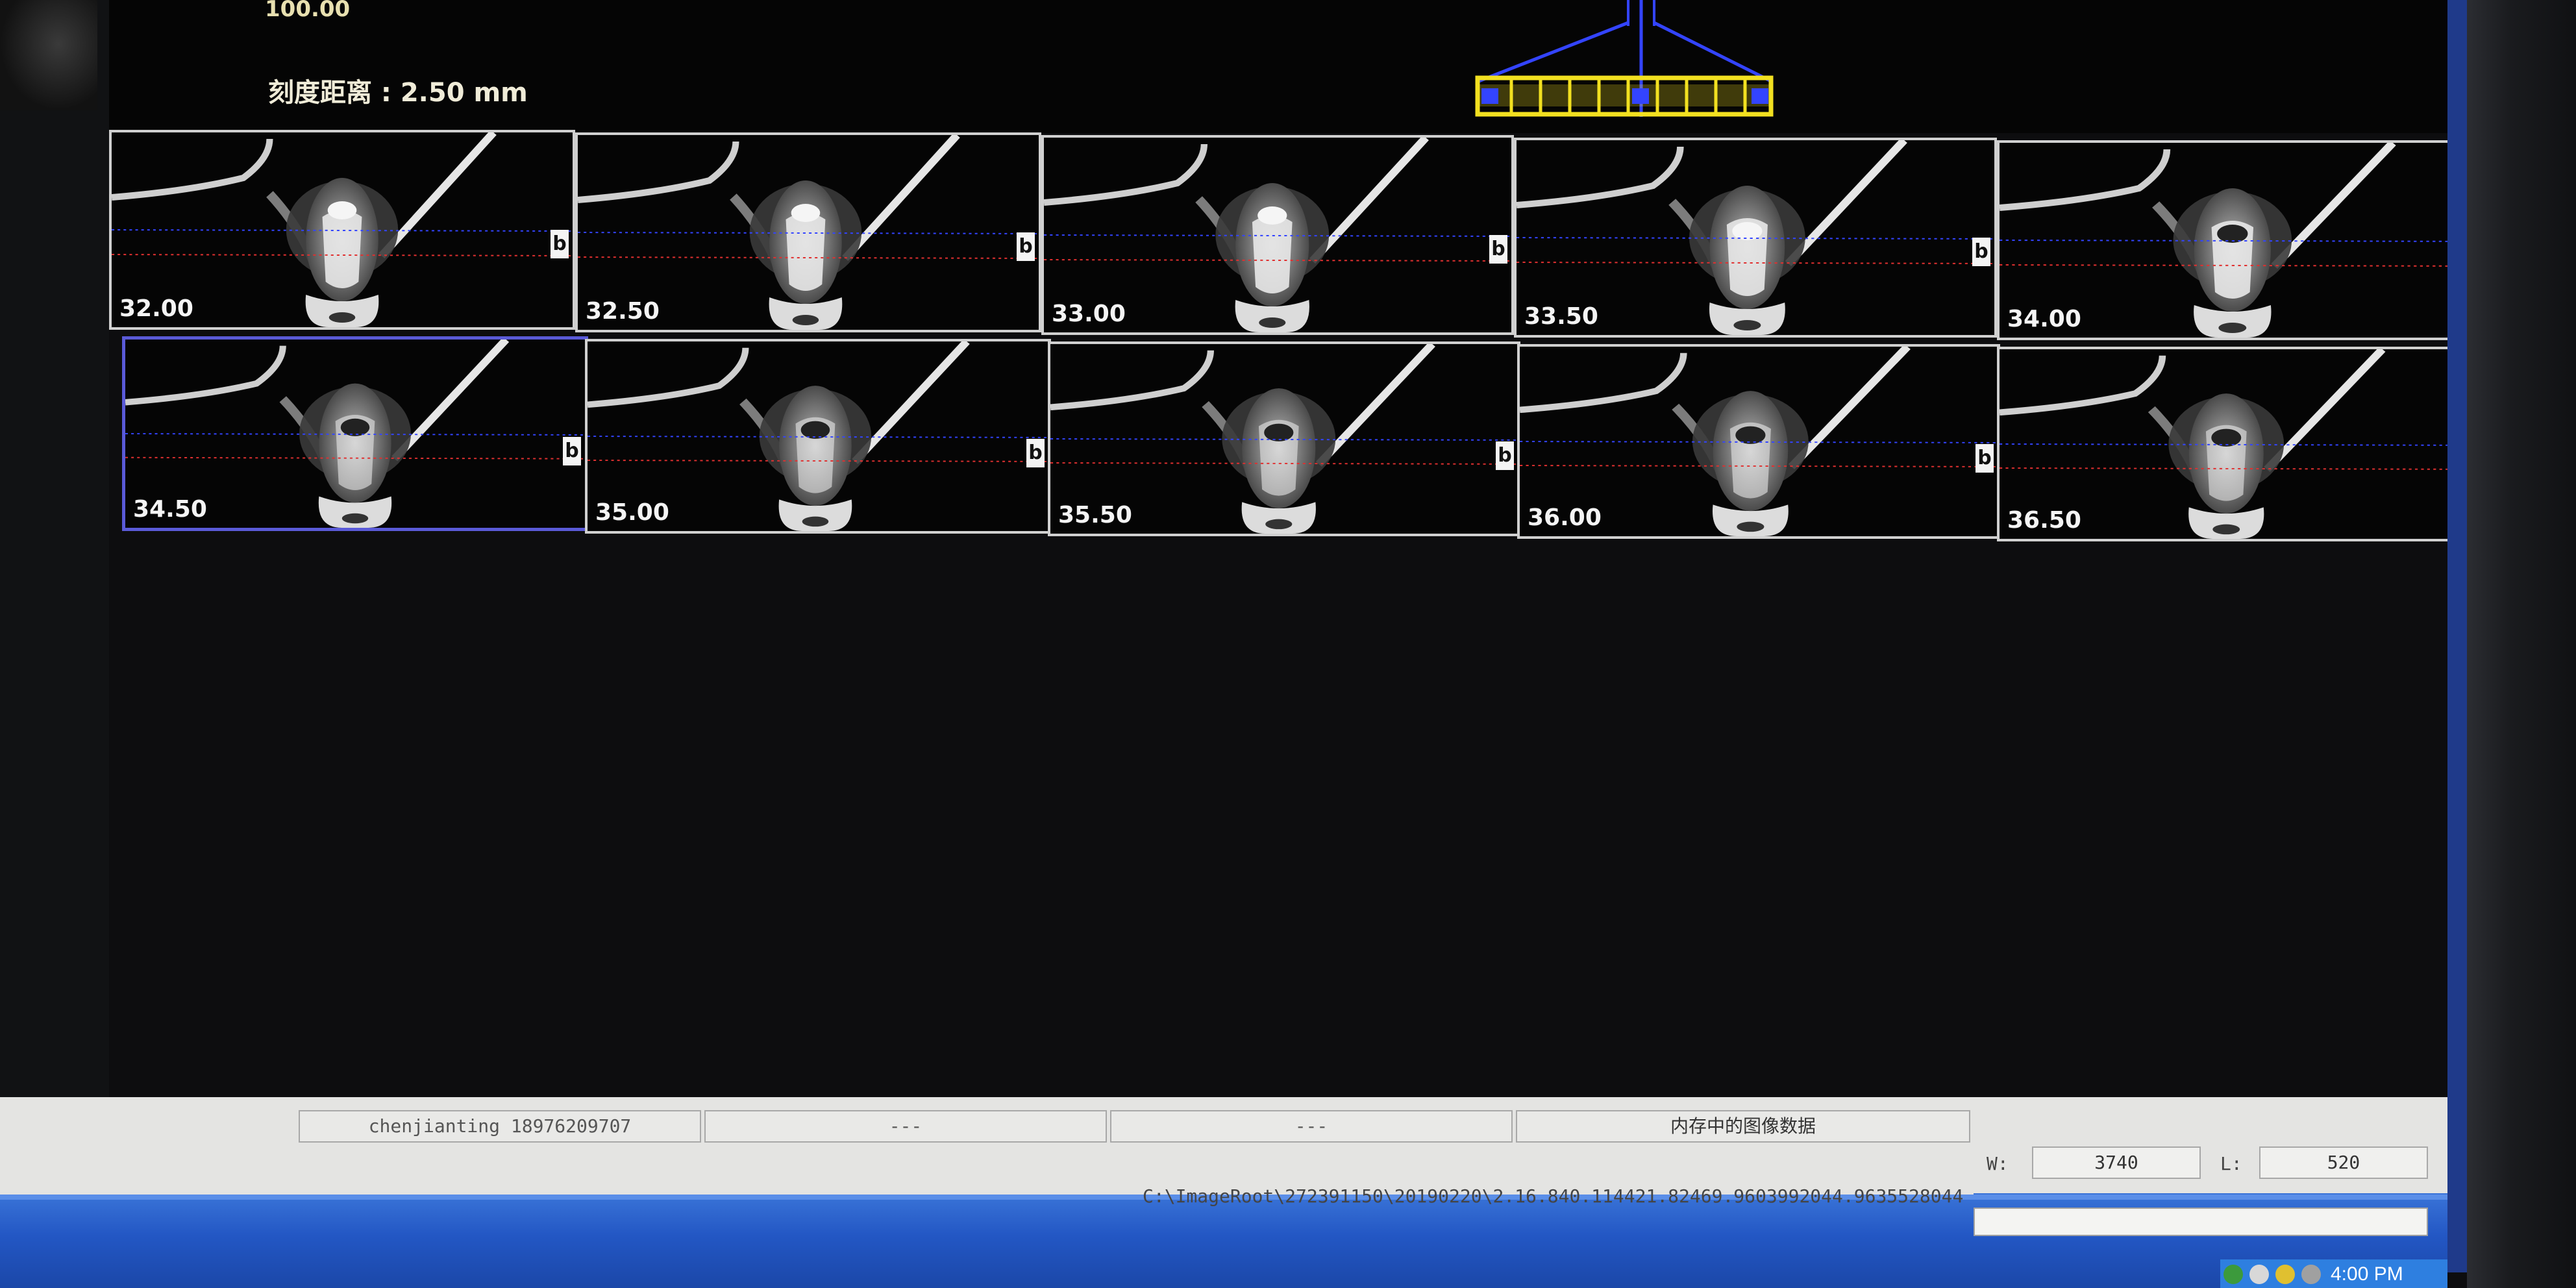  I want to click on clock: 4:00 PM, so click(2367, 1274).